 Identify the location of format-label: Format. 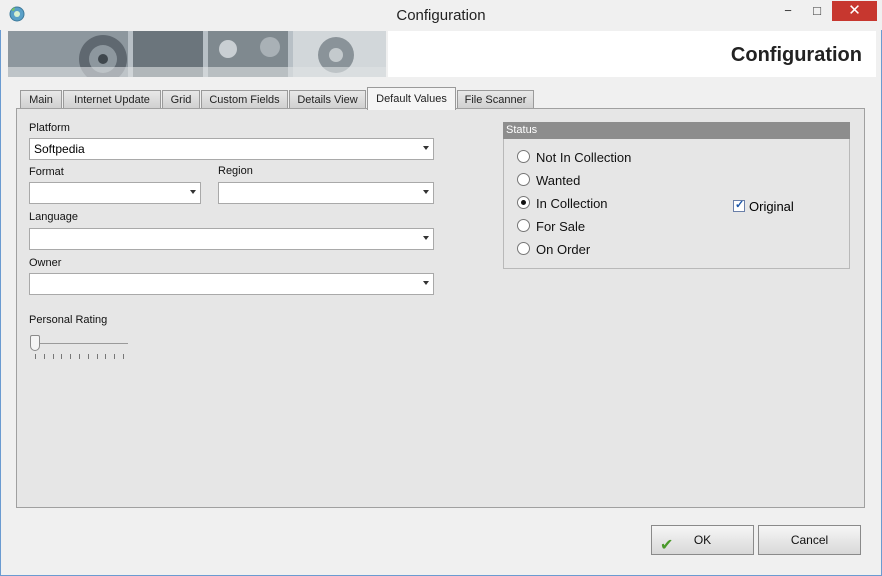
(46, 172).